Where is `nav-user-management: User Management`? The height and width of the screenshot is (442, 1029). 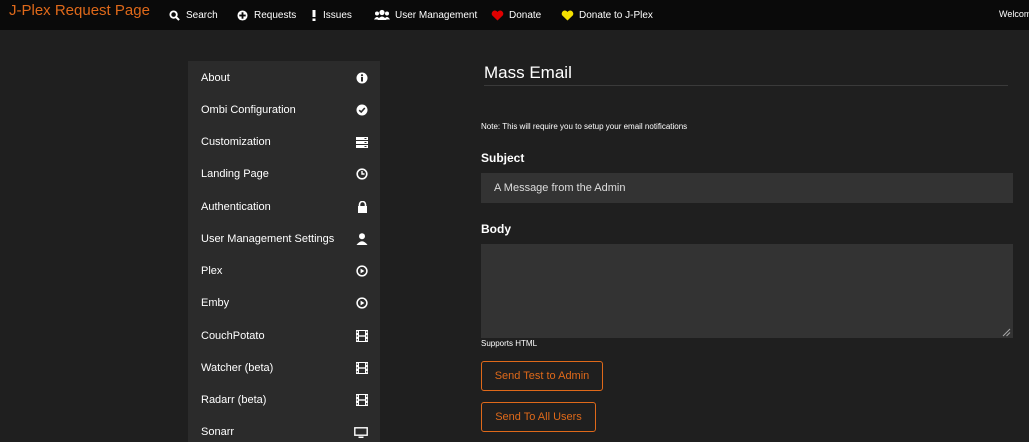
nav-user-management: User Management is located at coordinates (425, 15).